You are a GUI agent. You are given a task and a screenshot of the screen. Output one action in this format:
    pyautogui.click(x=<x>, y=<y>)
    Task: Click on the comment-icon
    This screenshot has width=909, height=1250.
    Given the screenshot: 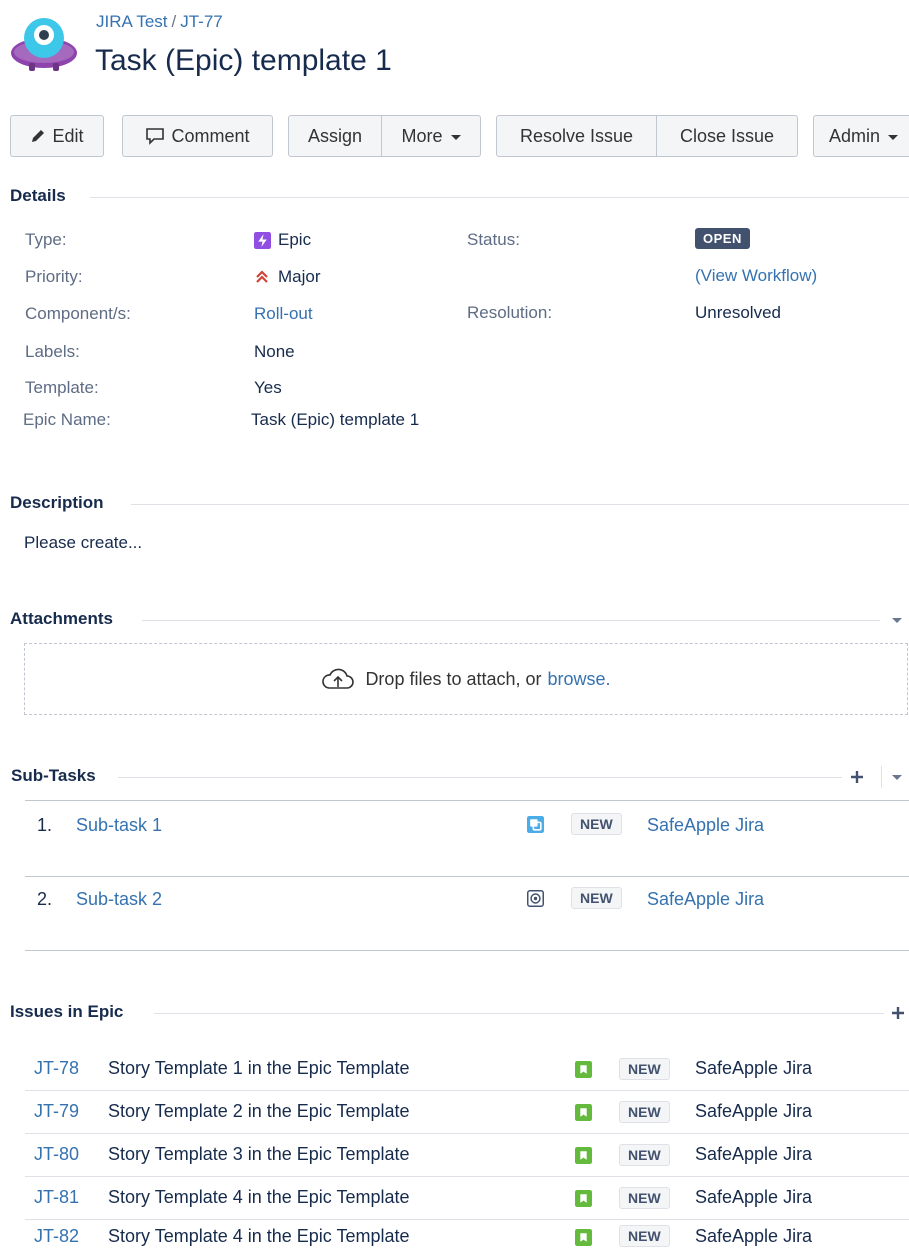 What is the action you would take?
    pyautogui.click(x=155, y=136)
    